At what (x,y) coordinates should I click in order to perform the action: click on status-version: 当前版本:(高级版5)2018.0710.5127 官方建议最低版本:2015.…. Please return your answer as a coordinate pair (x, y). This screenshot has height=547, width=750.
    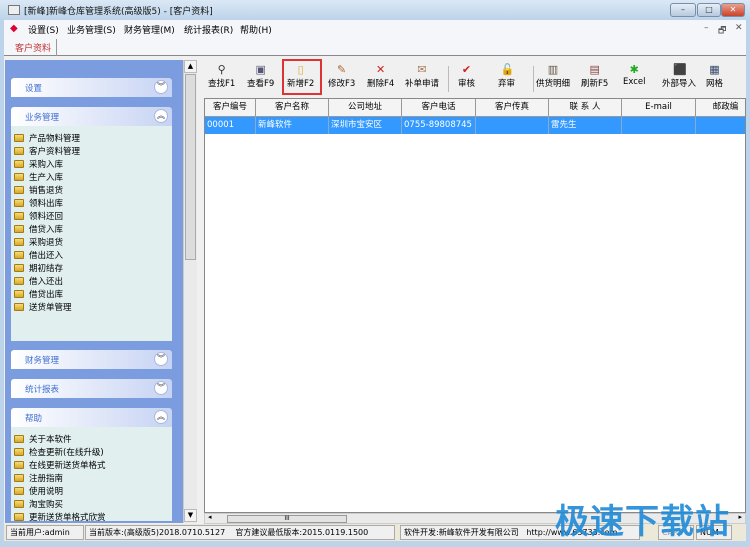
    Looking at the image, I should click on (240, 532).